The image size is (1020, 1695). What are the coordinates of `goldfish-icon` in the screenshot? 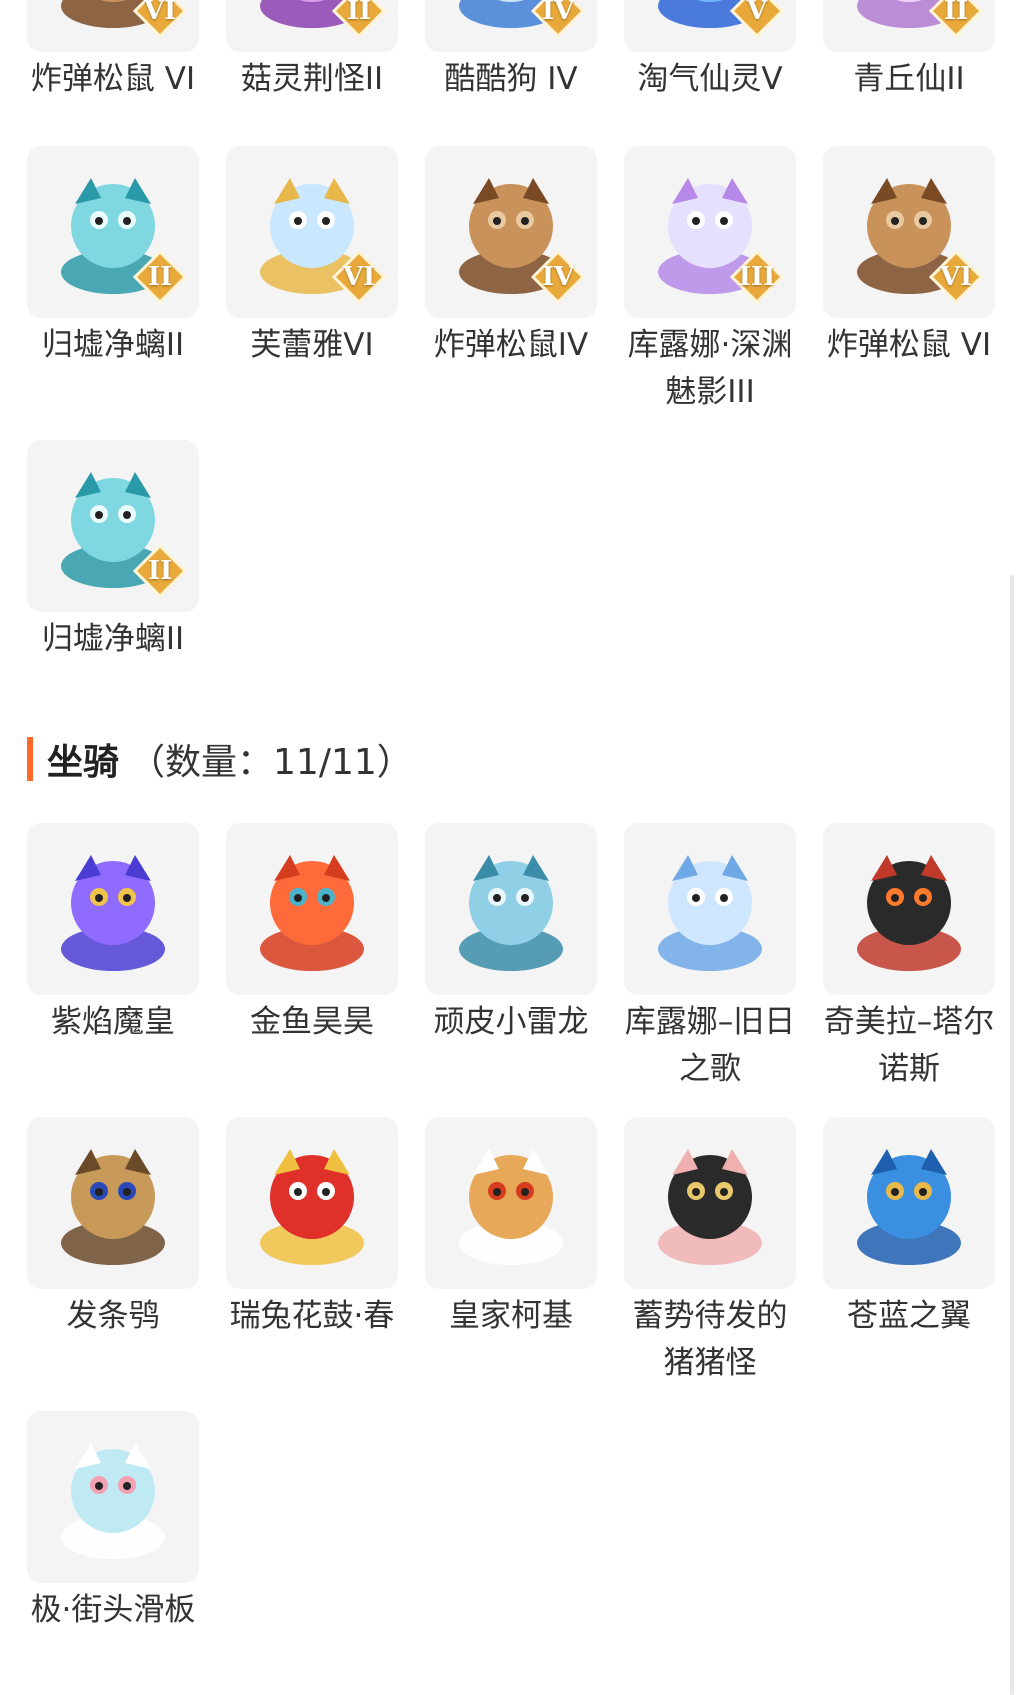 It's located at (312, 909).